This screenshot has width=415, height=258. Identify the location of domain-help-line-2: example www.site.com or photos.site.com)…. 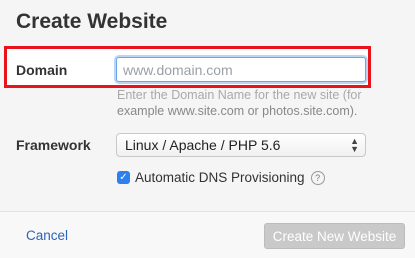
(237, 111).